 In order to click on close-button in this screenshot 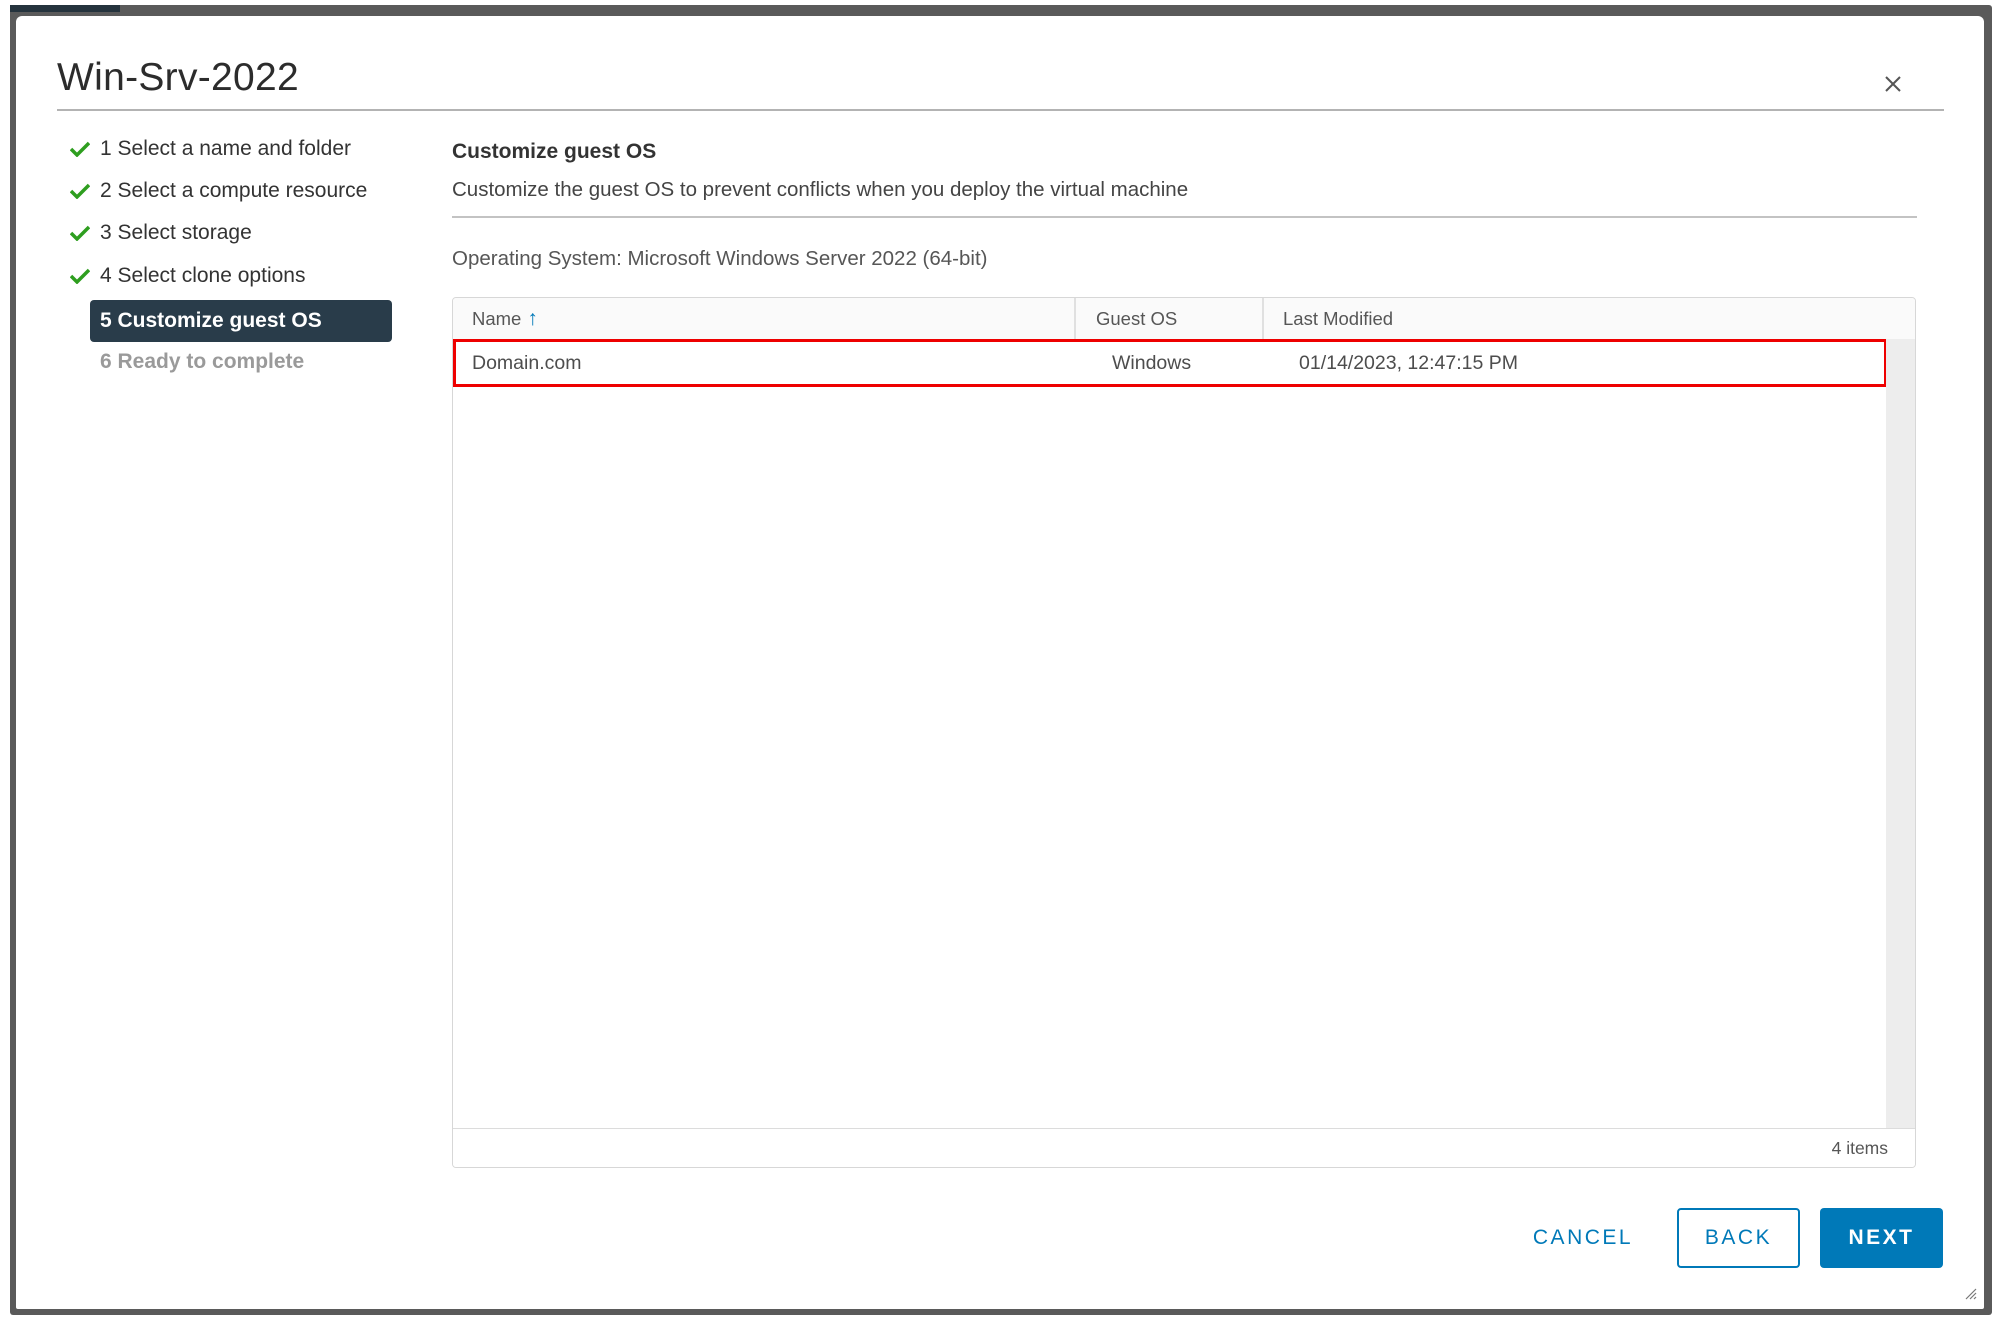, I will do `click(1893, 84)`.